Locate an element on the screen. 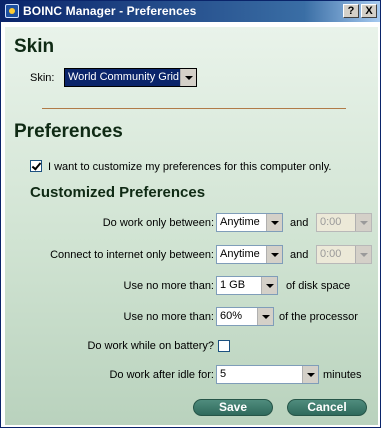  window-title: BOINC Manager - Preferences is located at coordinates (110, 11).